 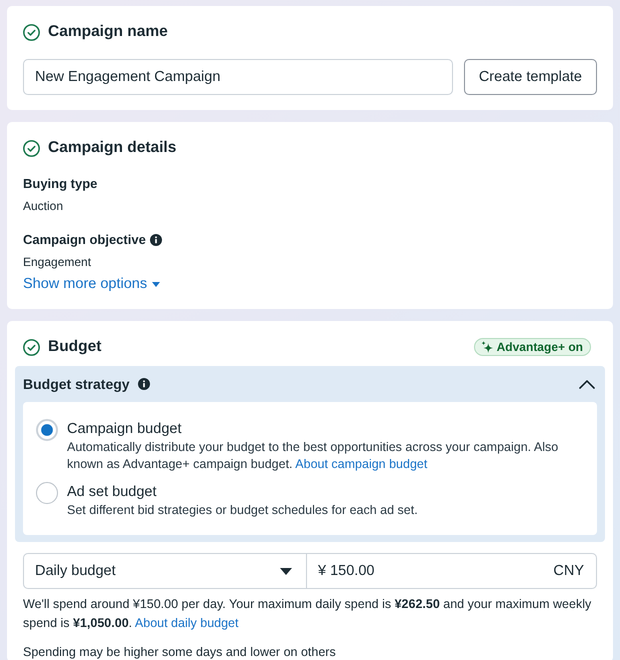 I want to click on budget-type-dropdown: Daily budget, so click(x=165, y=571).